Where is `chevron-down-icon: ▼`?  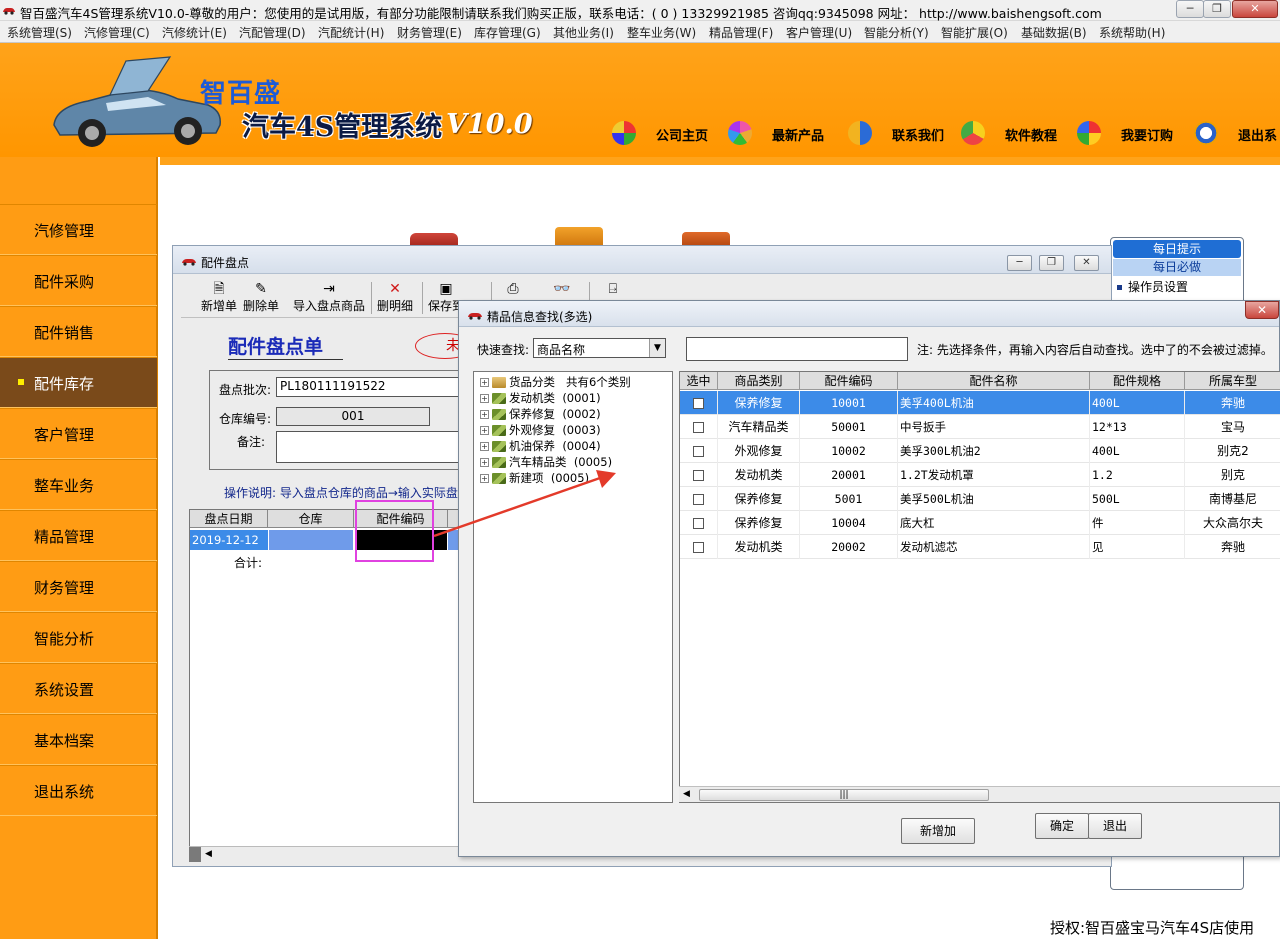 chevron-down-icon: ▼ is located at coordinates (657, 348).